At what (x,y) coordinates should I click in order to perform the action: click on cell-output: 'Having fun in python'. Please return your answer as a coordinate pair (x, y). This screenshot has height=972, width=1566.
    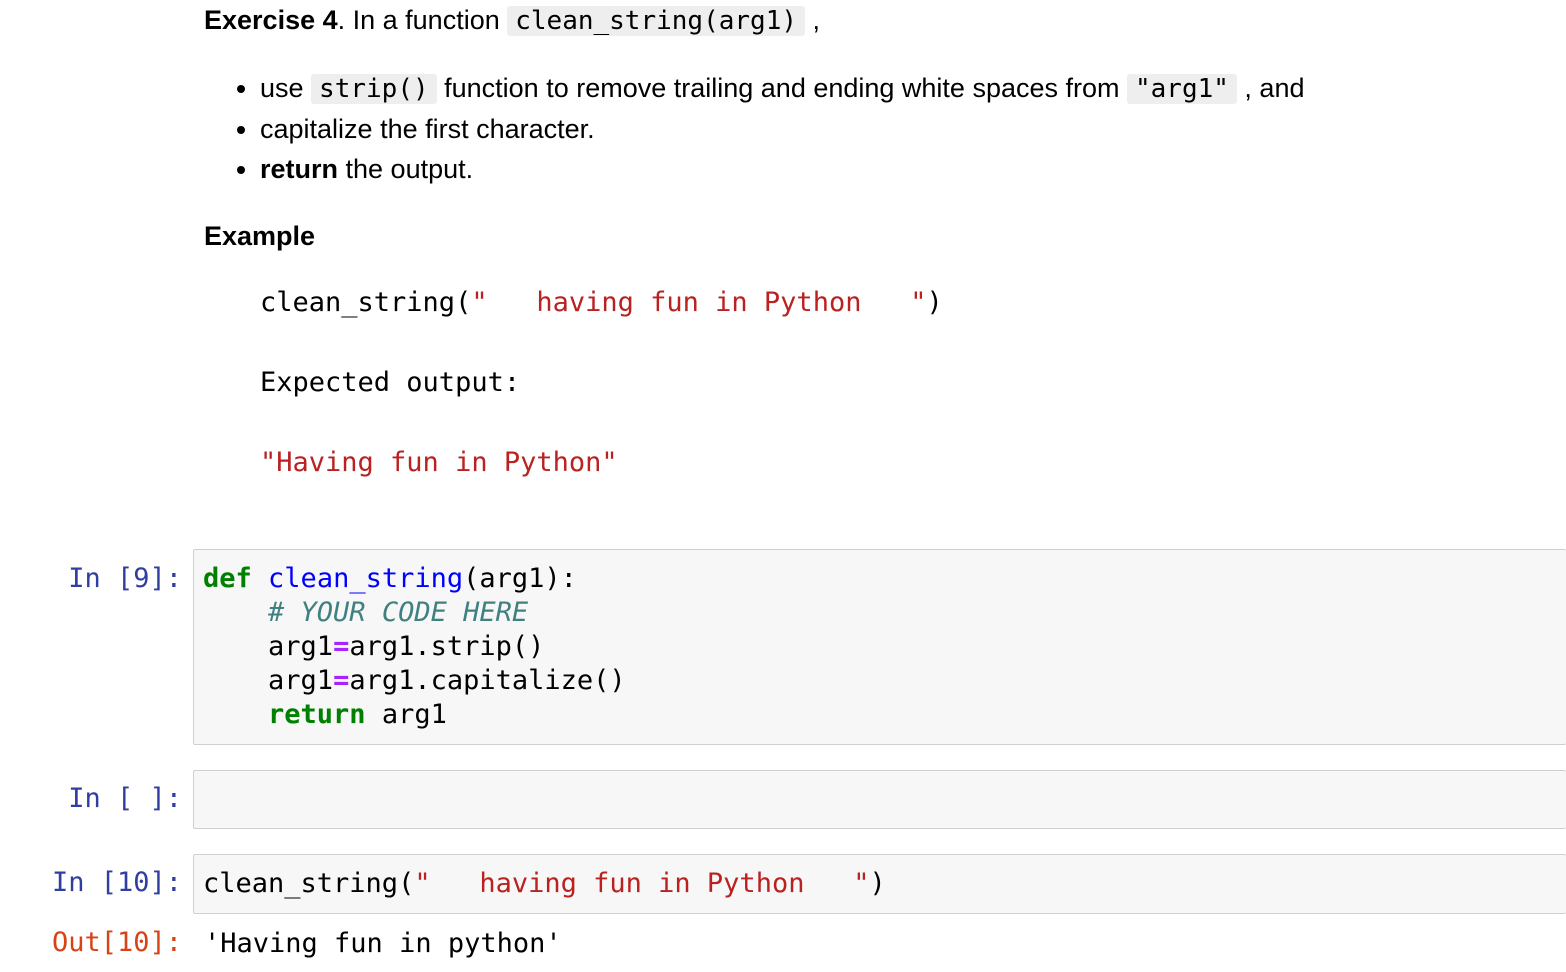
    Looking at the image, I should click on (383, 943).